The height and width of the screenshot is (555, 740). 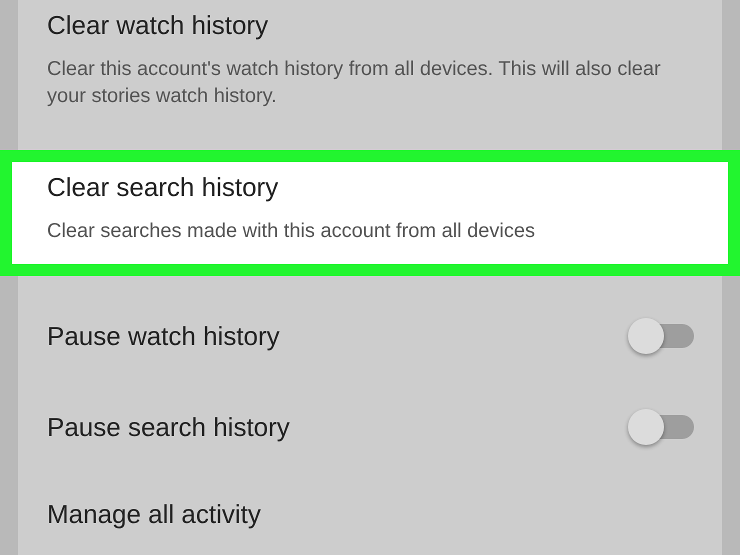 What do you see at coordinates (370, 514) in the screenshot?
I see `setting-row: Manage all activity` at bounding box center [370, 514].